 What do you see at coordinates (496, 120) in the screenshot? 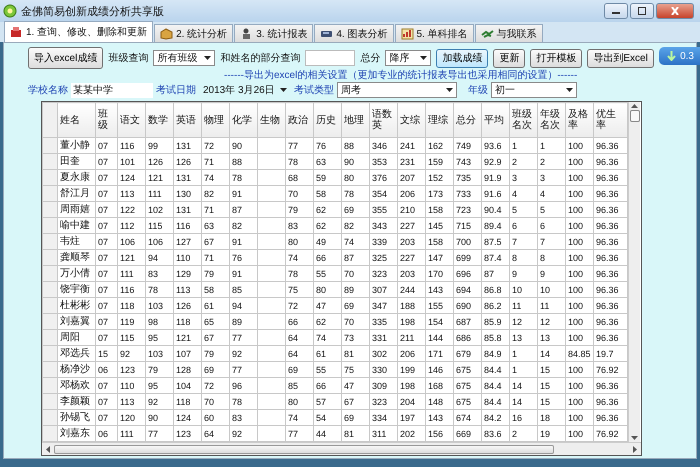
I see `column-header: 平均` at bounding box center [496, 120].